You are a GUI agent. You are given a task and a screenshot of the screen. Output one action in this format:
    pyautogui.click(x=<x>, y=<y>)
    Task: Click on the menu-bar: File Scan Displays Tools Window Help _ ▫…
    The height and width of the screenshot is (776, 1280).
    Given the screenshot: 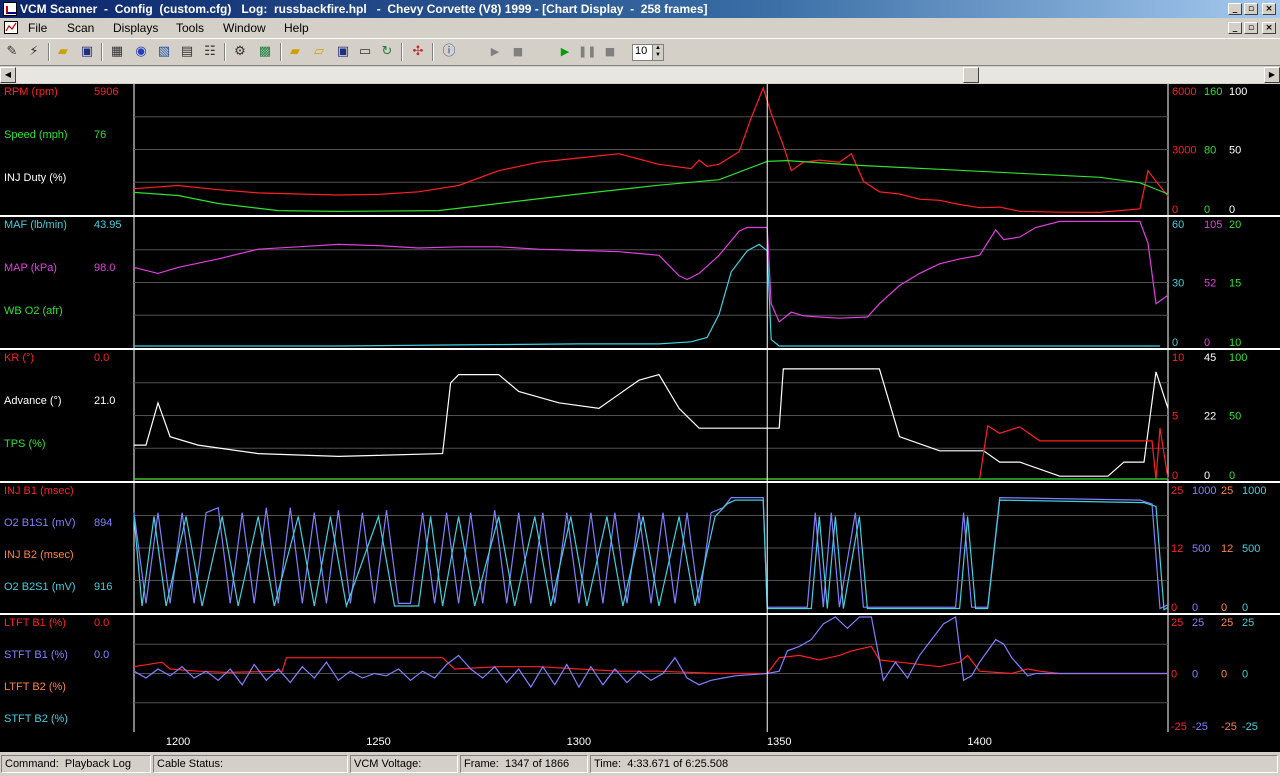 What is the action you would take?
    pyautogui.click(x=640, y=28)
    